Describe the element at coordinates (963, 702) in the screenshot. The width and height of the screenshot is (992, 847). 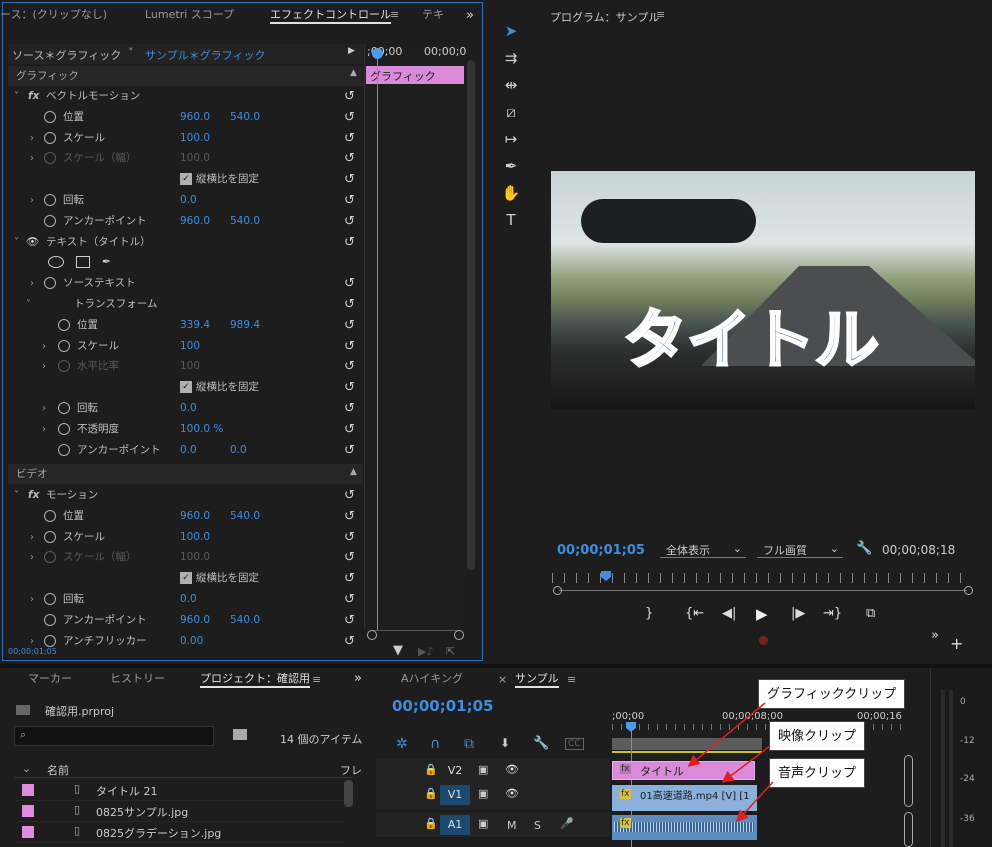
I see `meter-label: 0` at that location.